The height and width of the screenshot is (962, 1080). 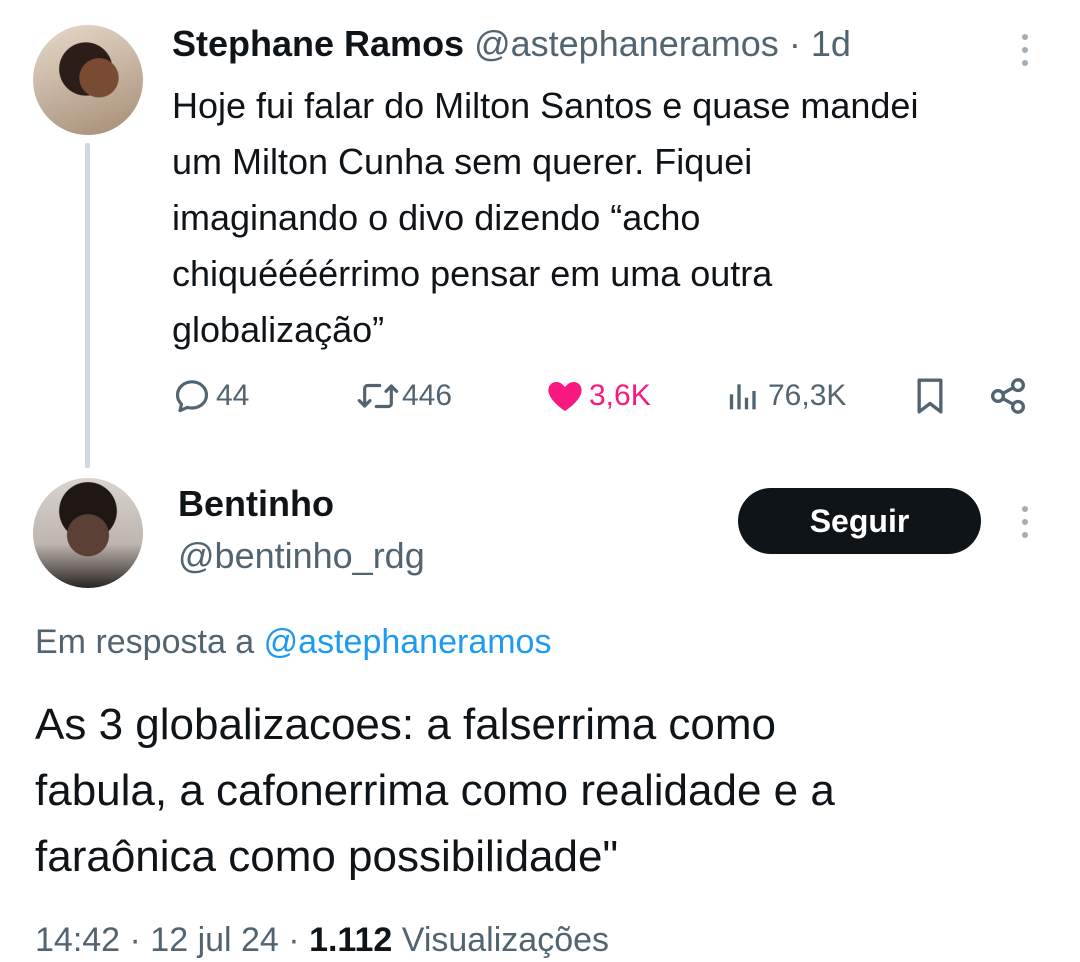 I want to click on bookmark-icon, so click(x=930, y=396).